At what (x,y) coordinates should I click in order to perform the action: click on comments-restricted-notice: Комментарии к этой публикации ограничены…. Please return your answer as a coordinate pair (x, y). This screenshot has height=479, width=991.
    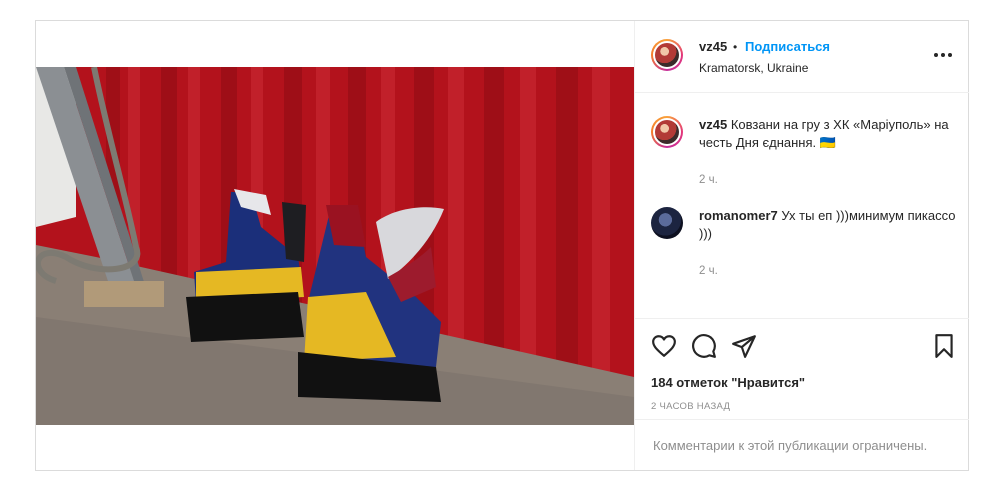
    Looking at the image, I should click on (790, 445).